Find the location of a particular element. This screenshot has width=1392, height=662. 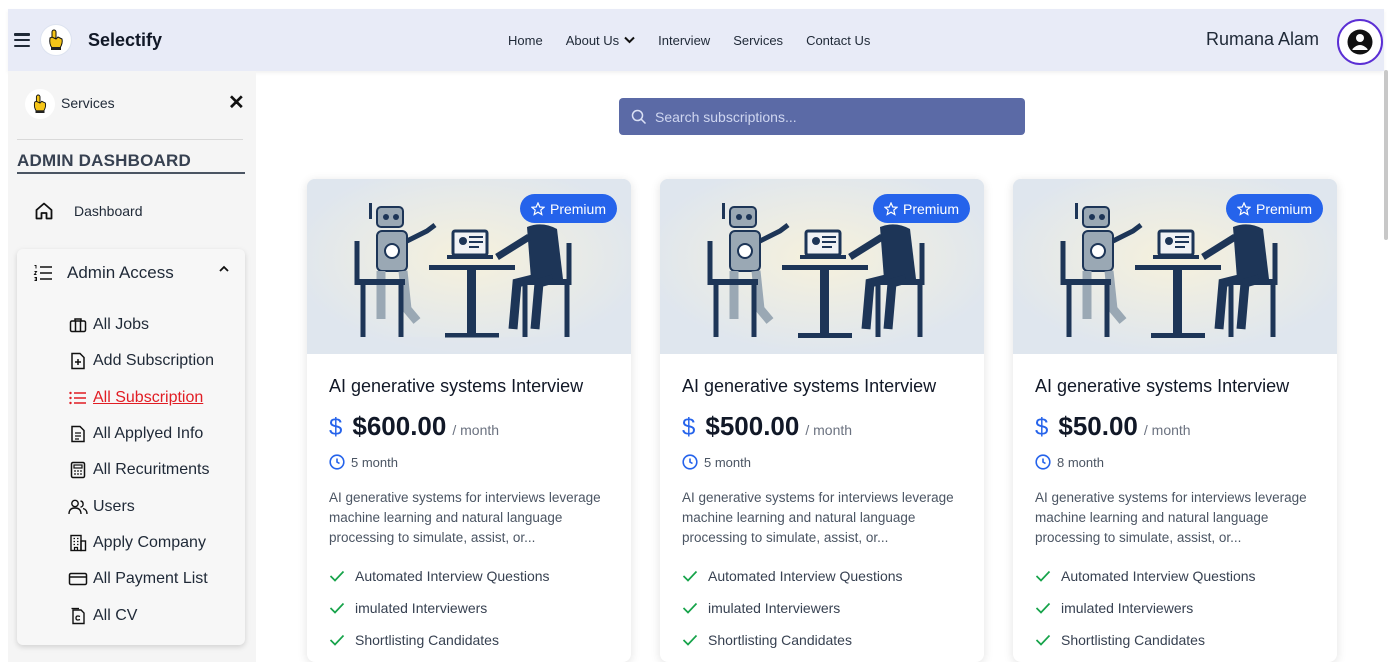

user-avatar-icon is located at coordinates (1360, 42).